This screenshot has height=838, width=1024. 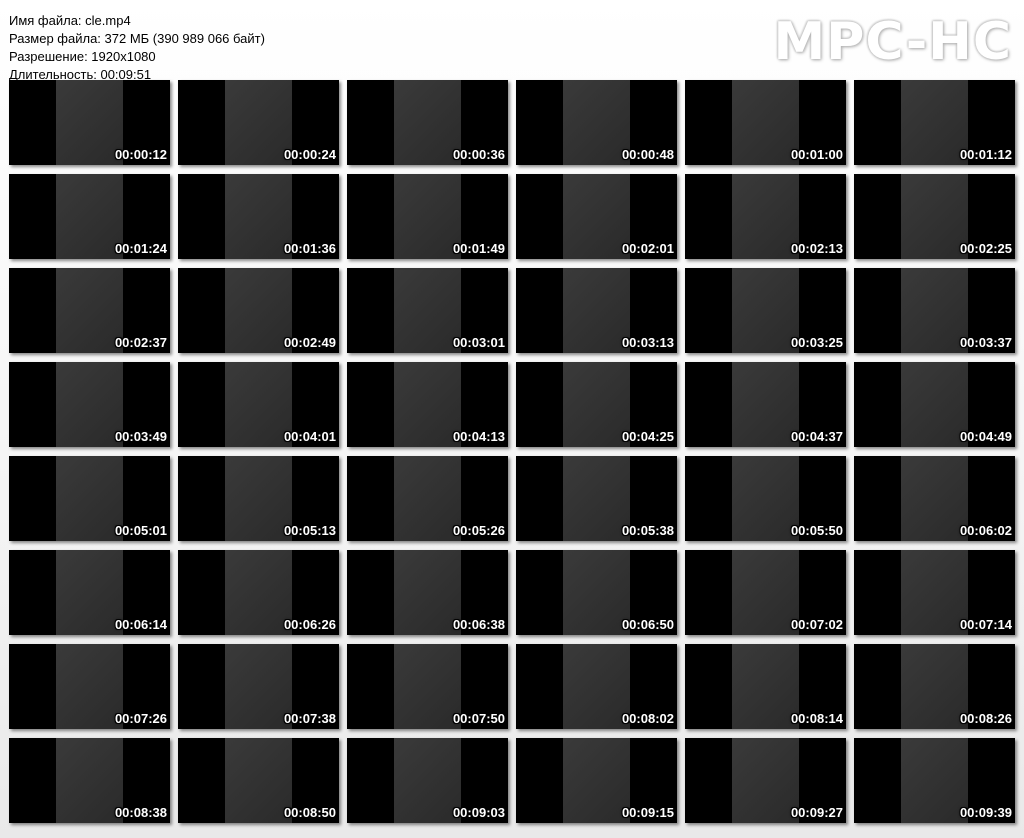 What do you see at coordinates (816, 624) in the screenshot?
I see `thumbnail-timestamp: 00:07:02` at bounding box center [816, 624].